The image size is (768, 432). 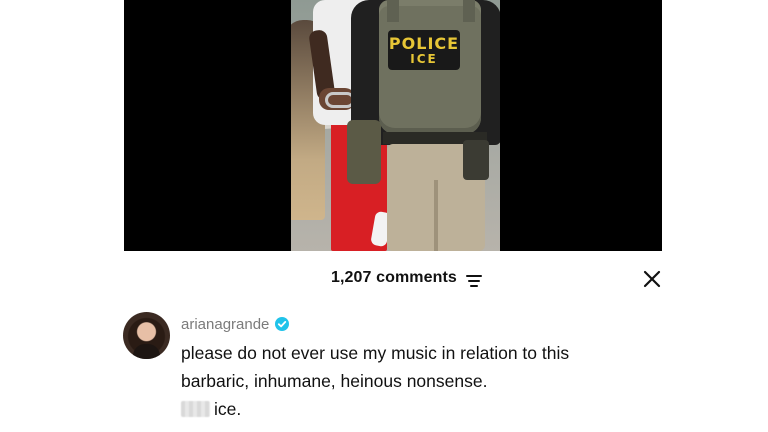 I want to click on vest-patch-line2: ICE, so click(x=424, y=58).